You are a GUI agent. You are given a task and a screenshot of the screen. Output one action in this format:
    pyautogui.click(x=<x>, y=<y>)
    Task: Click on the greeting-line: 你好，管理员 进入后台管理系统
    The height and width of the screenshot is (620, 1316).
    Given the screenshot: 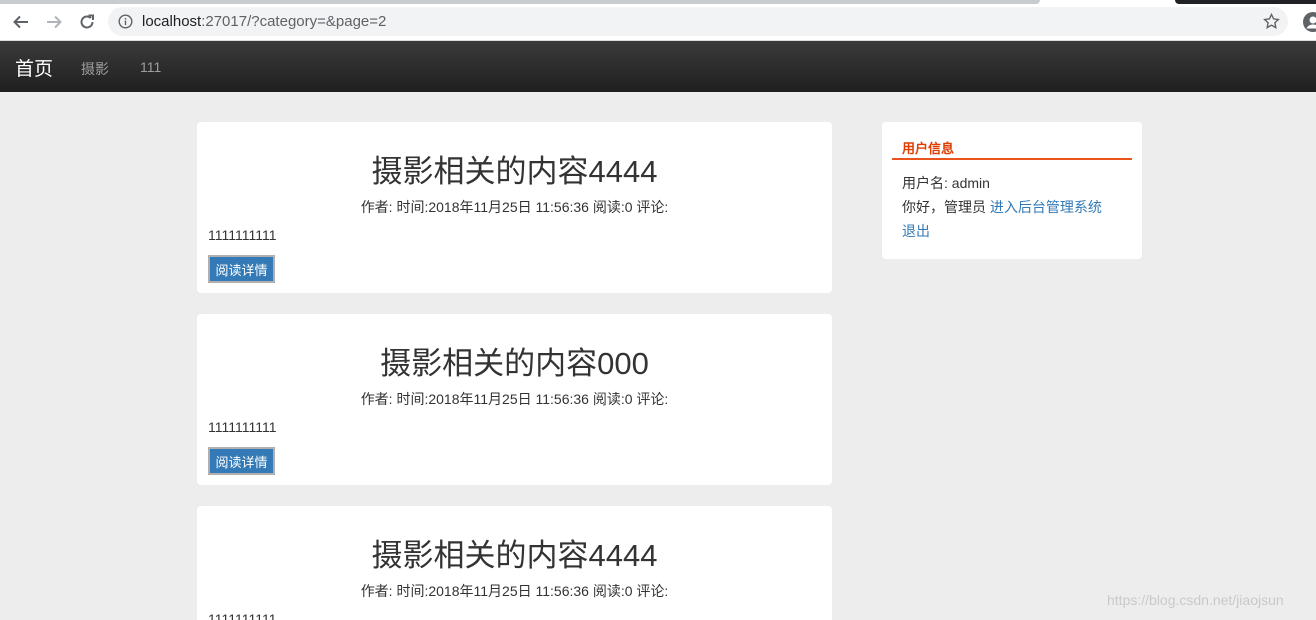 What is the action you would take?
    pyautogui.click(x=1002, y=207)
    